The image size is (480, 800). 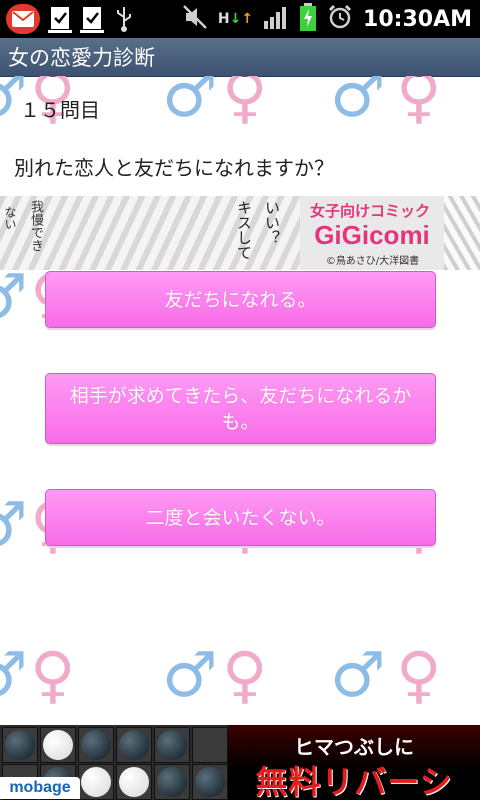 I want to click on reversi-ad-banner: mobage ヒマつぶしに 無料リバーシ, so click(x=240, y=762).